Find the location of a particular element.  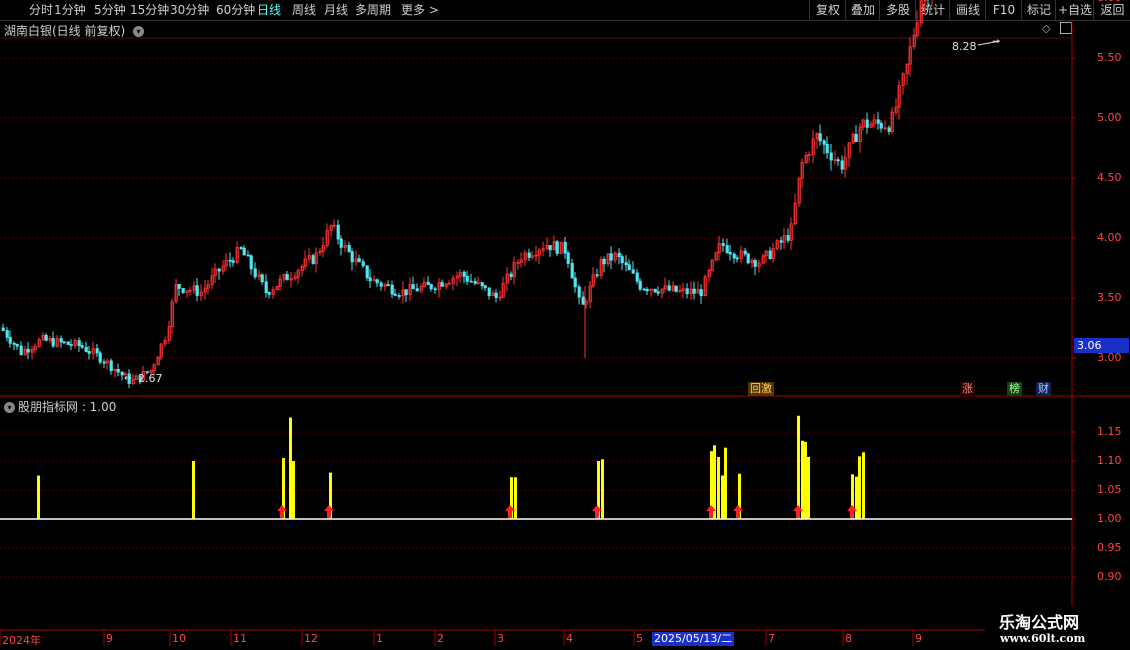

date-tick-label: 12 is located at coordinates (311, 638).